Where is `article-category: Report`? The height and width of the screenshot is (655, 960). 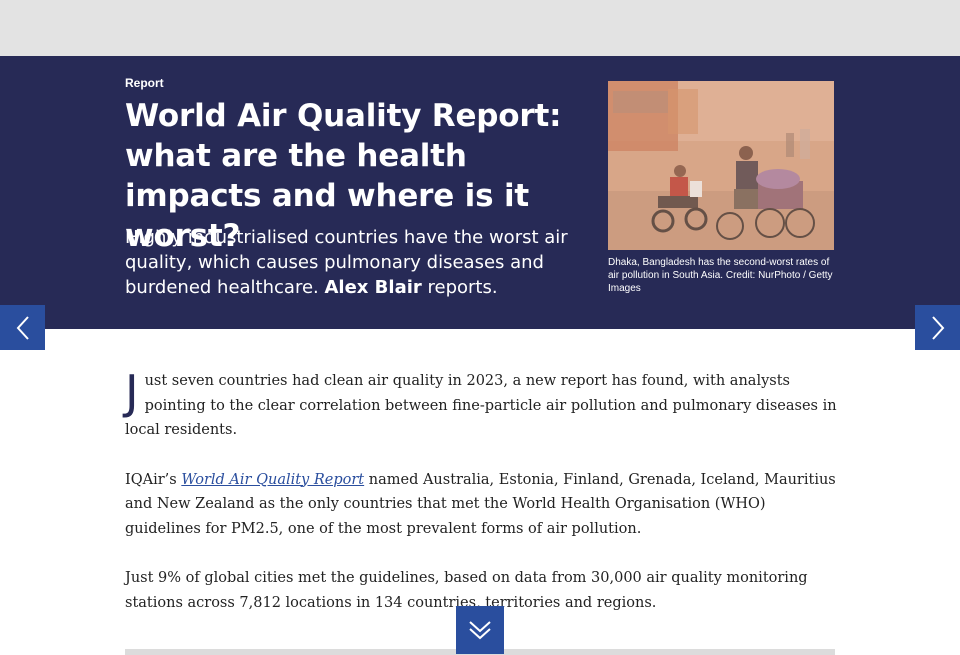
article-category: Report is located at coordinates (144, 83).